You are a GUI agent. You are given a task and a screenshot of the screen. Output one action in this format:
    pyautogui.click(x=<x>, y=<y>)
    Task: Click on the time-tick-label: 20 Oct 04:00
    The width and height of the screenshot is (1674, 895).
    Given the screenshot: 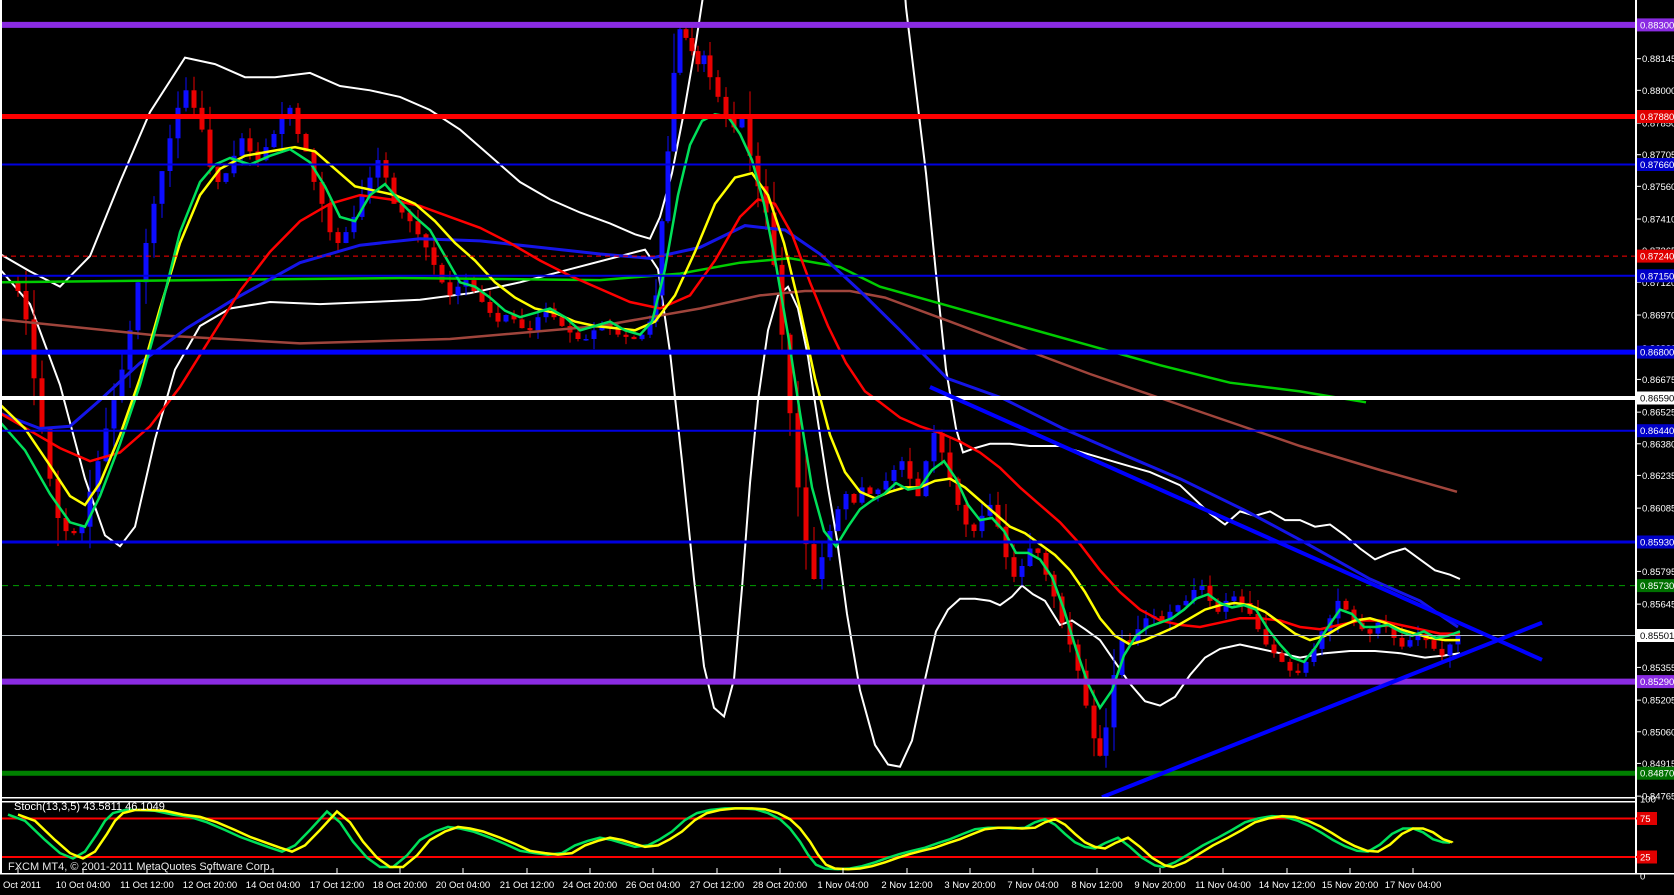 What is the action you would take?
    pyautogui.click(x=463, y=885)
    